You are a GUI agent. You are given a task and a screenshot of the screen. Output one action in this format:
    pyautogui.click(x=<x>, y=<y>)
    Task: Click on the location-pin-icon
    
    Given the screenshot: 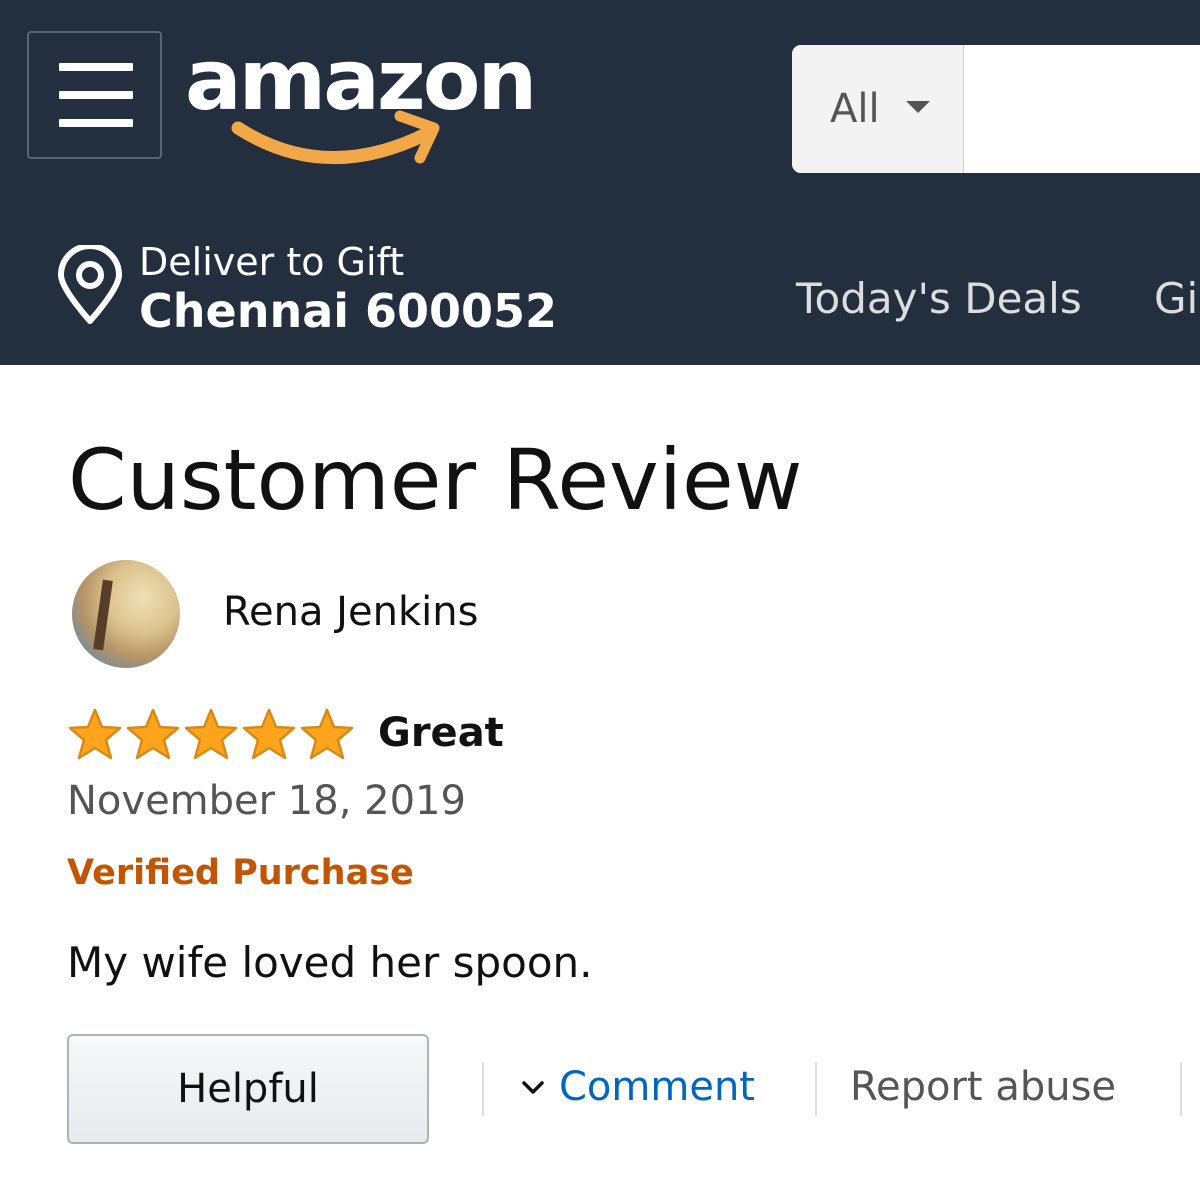 What is the action you would take?
    pyautogui.click(x=90, y=284)
    